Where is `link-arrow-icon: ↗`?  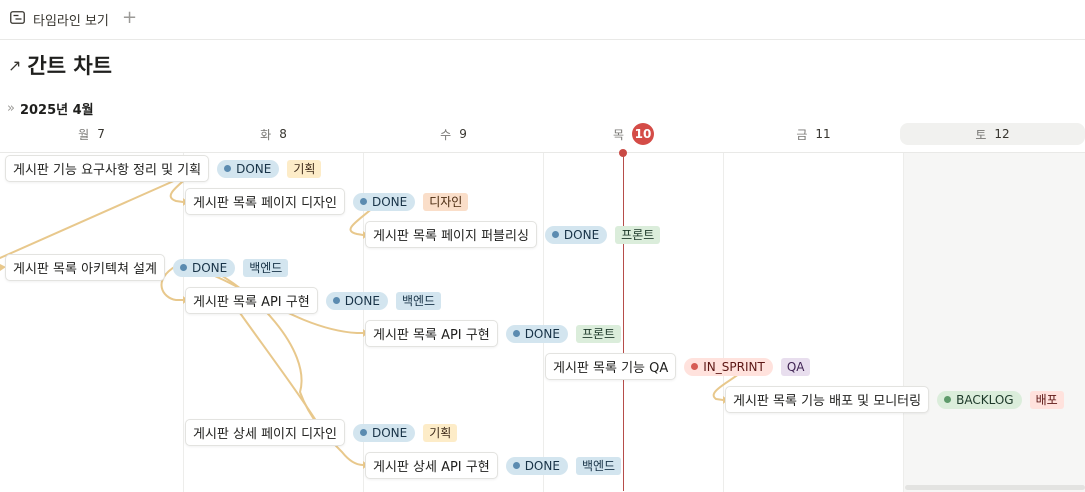
link-arrow-icon: ↗ is located at coordinates (15, 65).